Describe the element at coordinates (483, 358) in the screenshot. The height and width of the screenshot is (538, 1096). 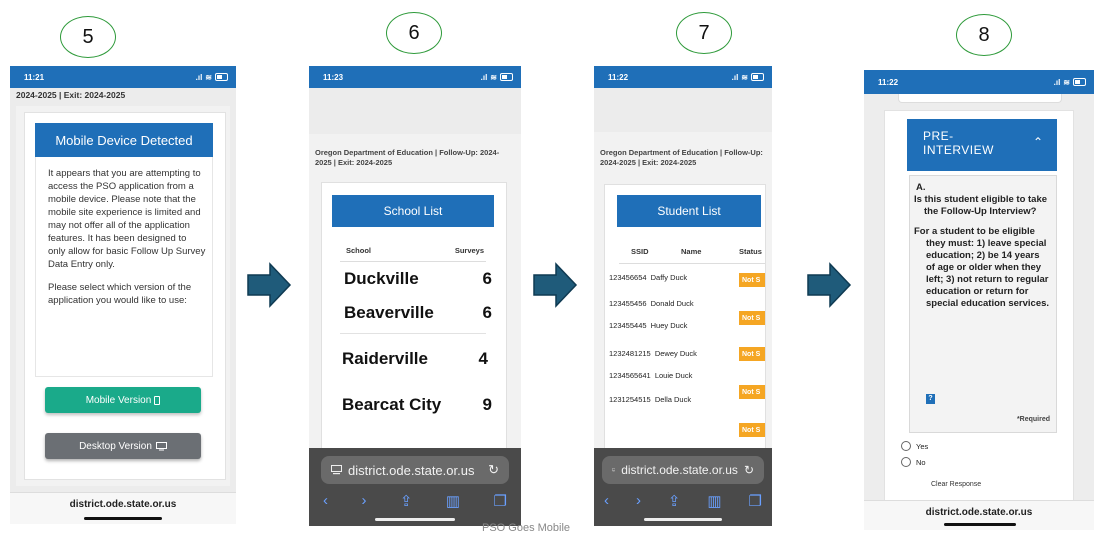
I see `survey-count: 4` at that location.